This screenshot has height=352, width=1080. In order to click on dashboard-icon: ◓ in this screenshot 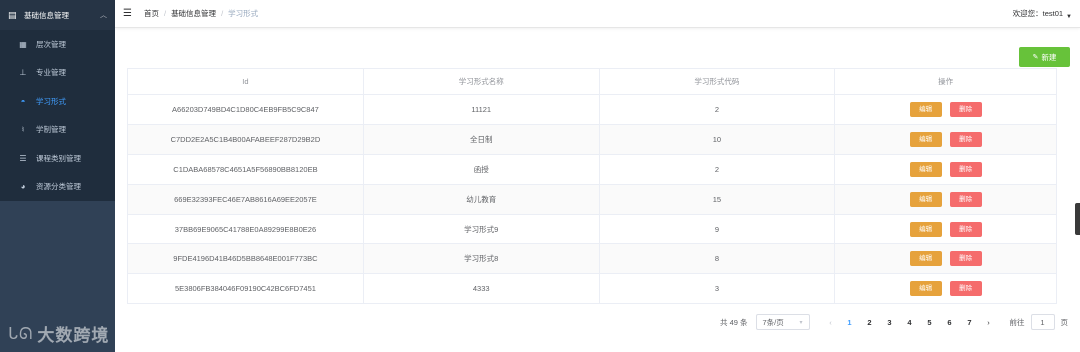, I will do `click(23, 101)`.